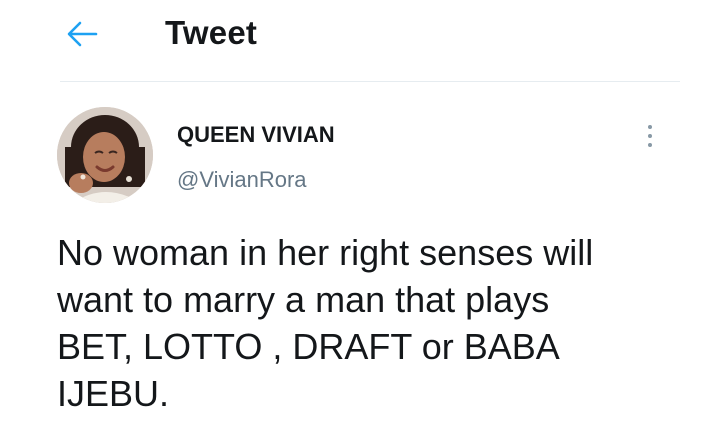  Describe the element at coordinates (256, 135) in the screenshot. I see `author-display-name: QUEEN VIVIAN` at that location.